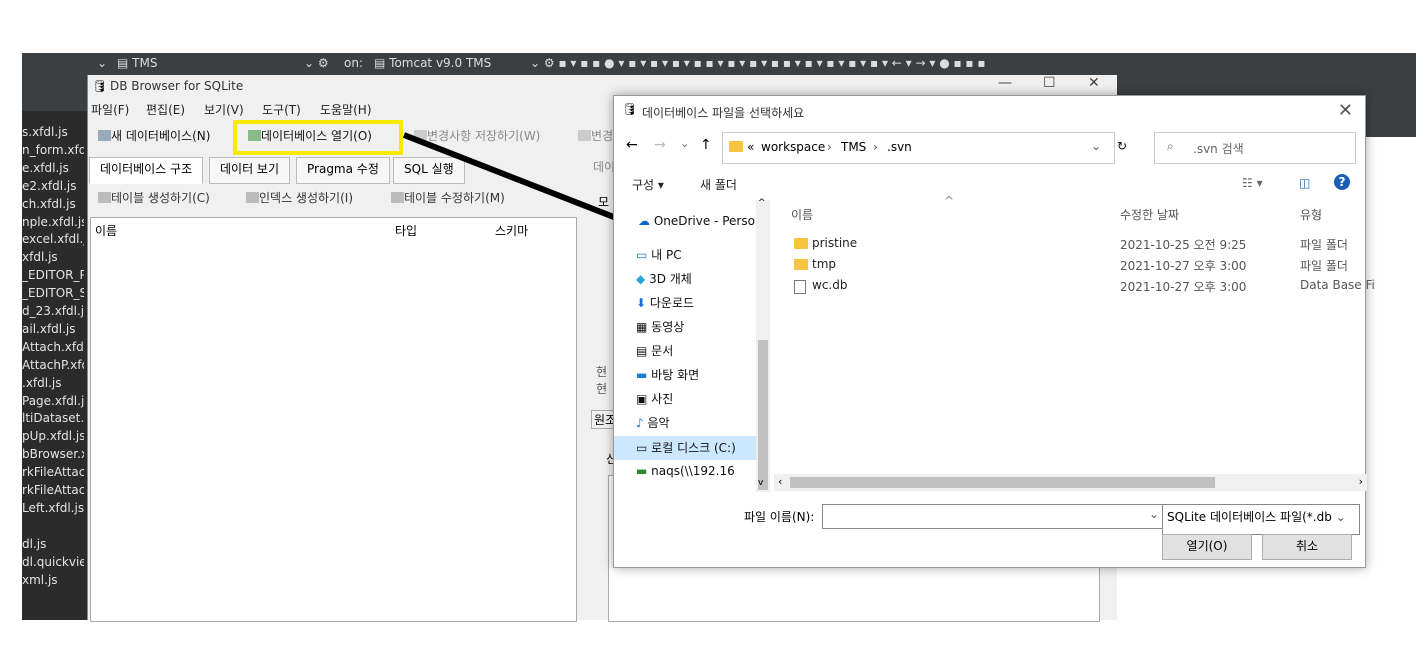  What do you see at coordinates (641, 303) in the screenshot?
I see `download-icon: ⬇` at bounding box center [641, 303].